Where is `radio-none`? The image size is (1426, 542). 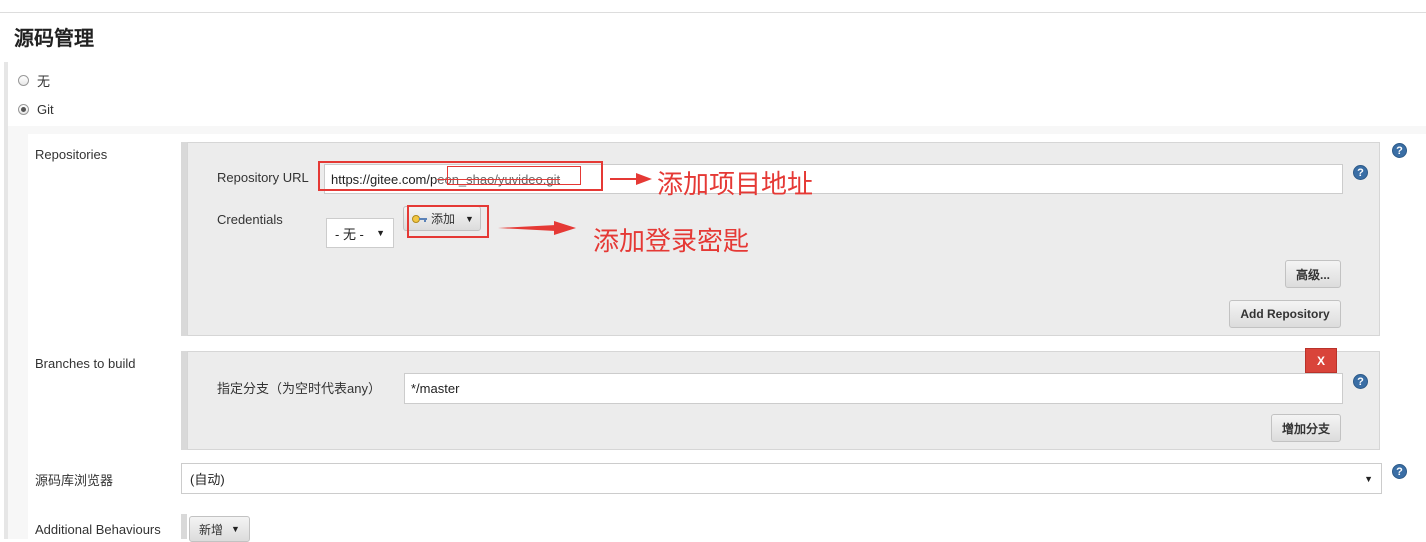 radio-none is located at coordinates (23, 80).